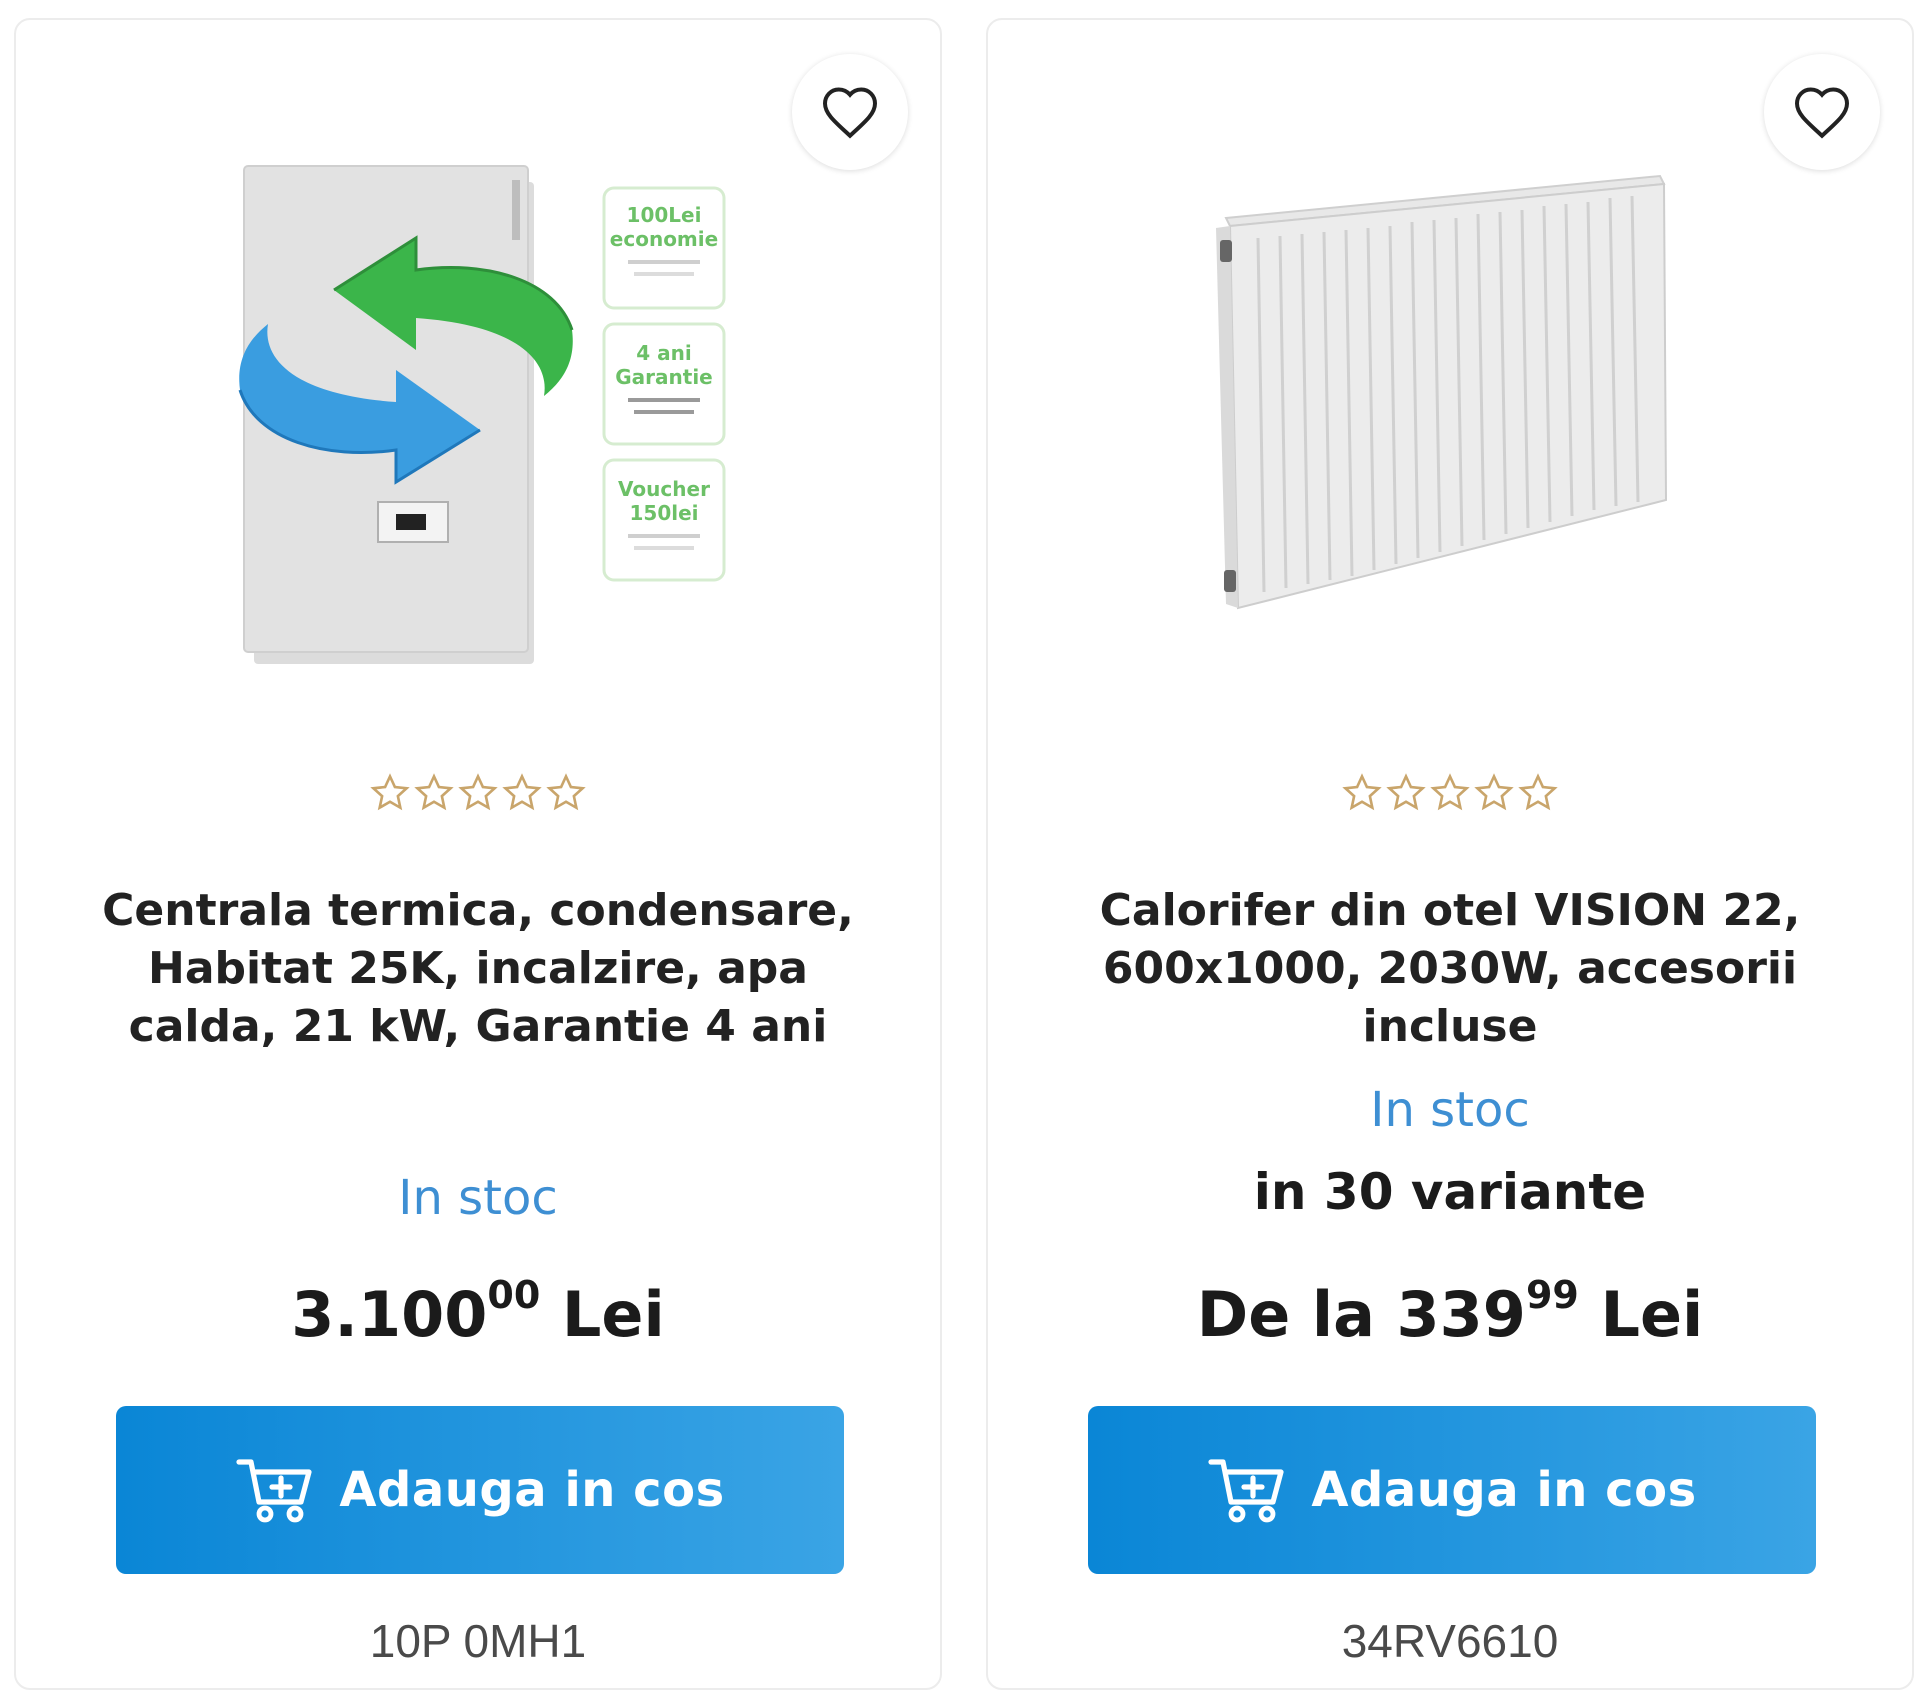 The height and width of the screenshot is (1700, 1920). Describe the element at coordinates (664, 215) in the screenshot. I see `badge-1-line1: 100Lei` at that location.